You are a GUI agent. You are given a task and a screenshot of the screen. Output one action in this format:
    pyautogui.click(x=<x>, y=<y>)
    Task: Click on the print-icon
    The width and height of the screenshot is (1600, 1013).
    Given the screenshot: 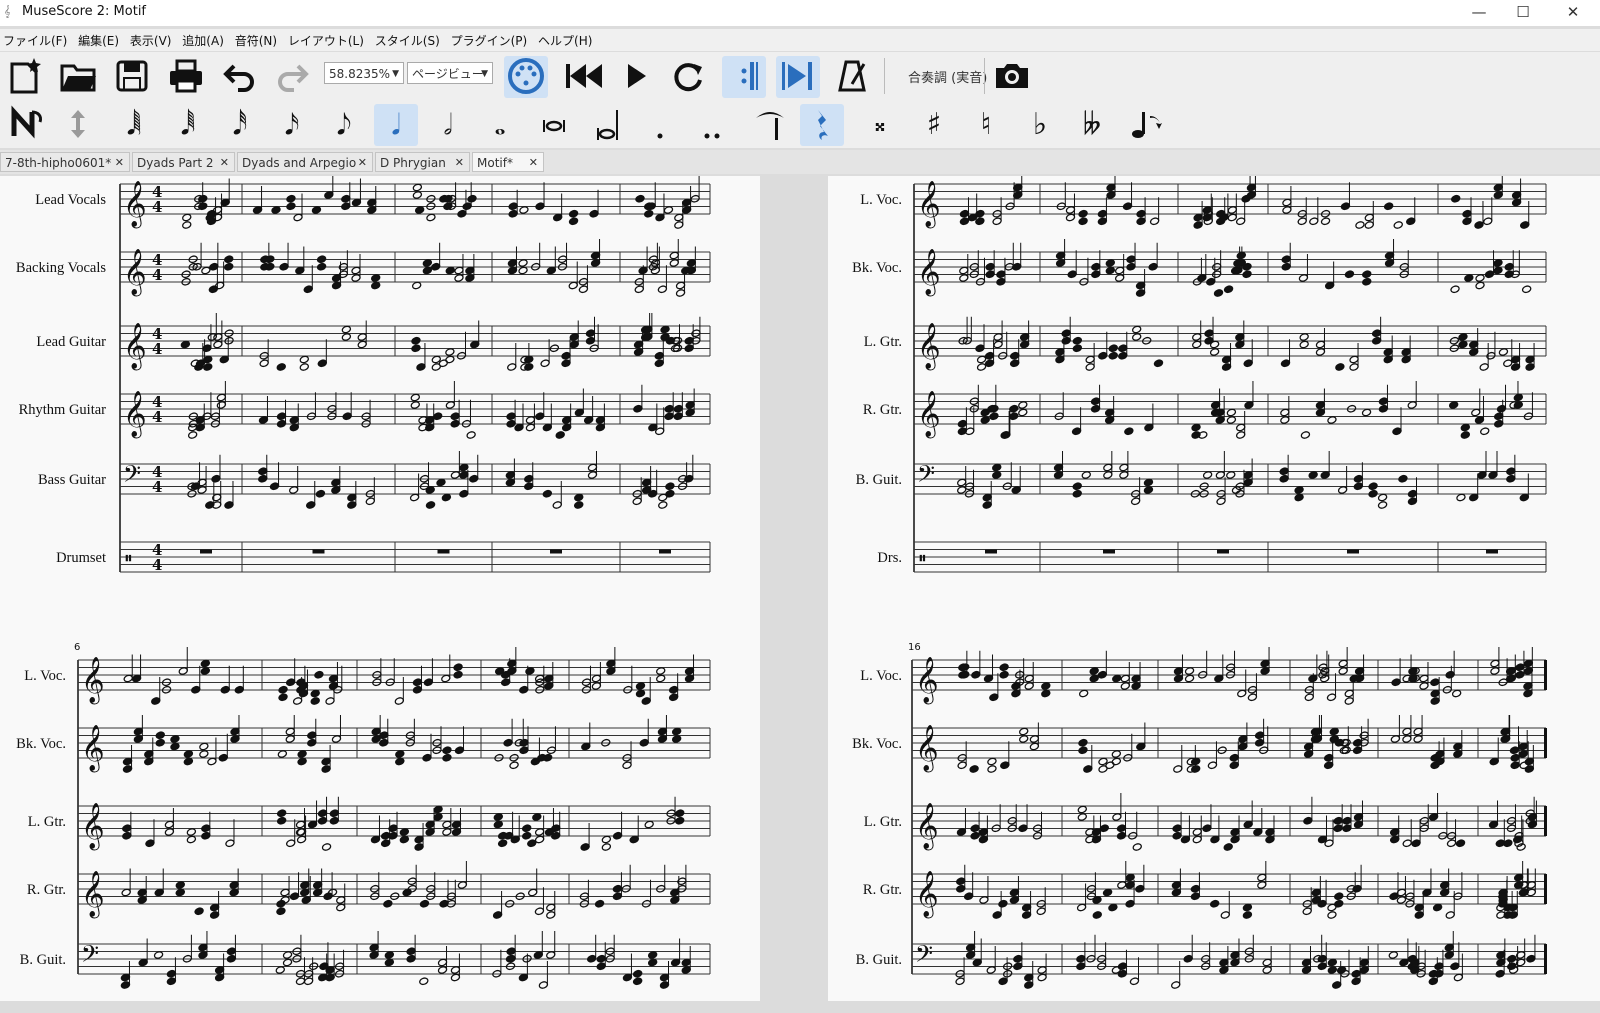 What is the action you would take?
    pyautogui.click(x=186, y=77)
    